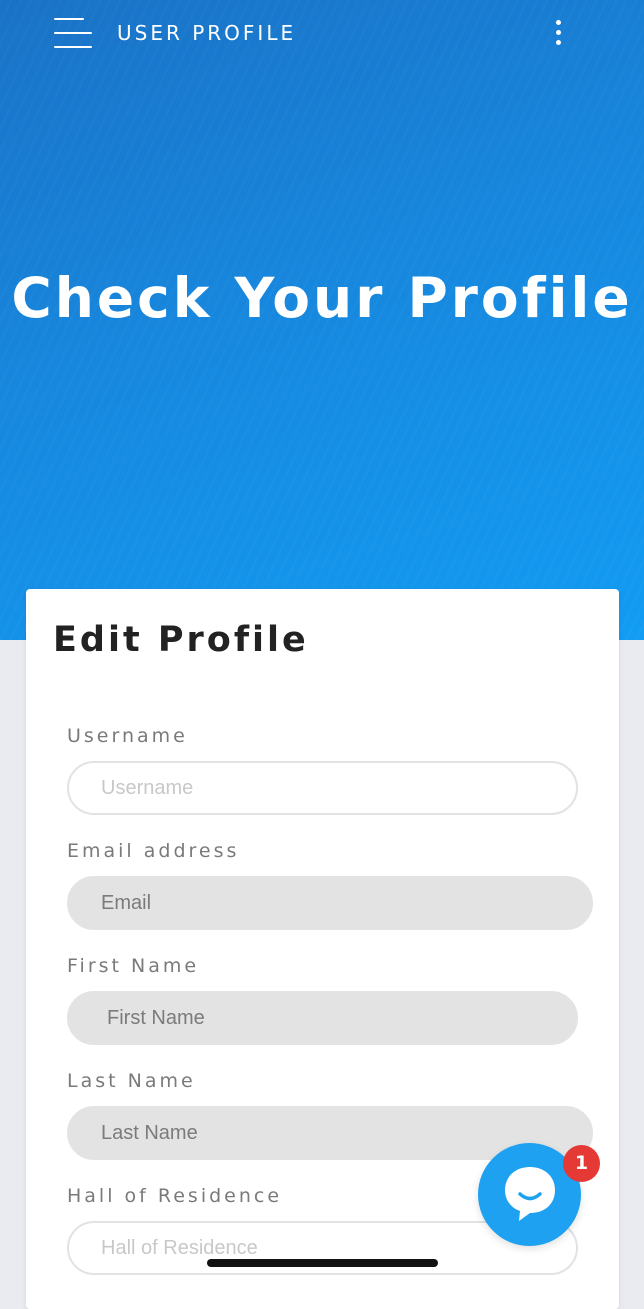 This screenshot has height=1309, width=644. I want to click on chat-bubble-icon, so click(530, 1194).